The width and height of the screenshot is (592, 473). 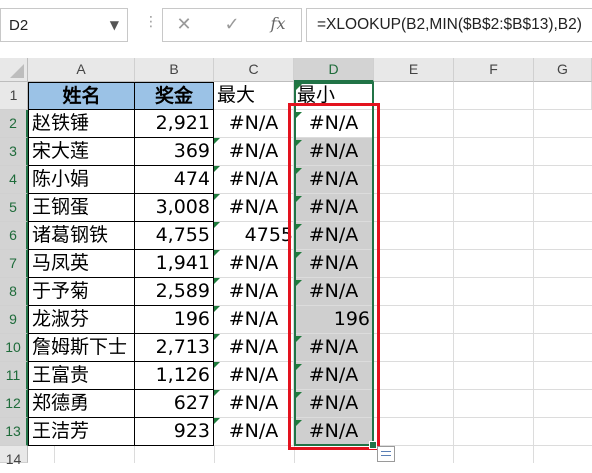 What do you see at coordinates (494, 96) in the screenshot?
I see `cell-f1` at bounding box center [494, 96].